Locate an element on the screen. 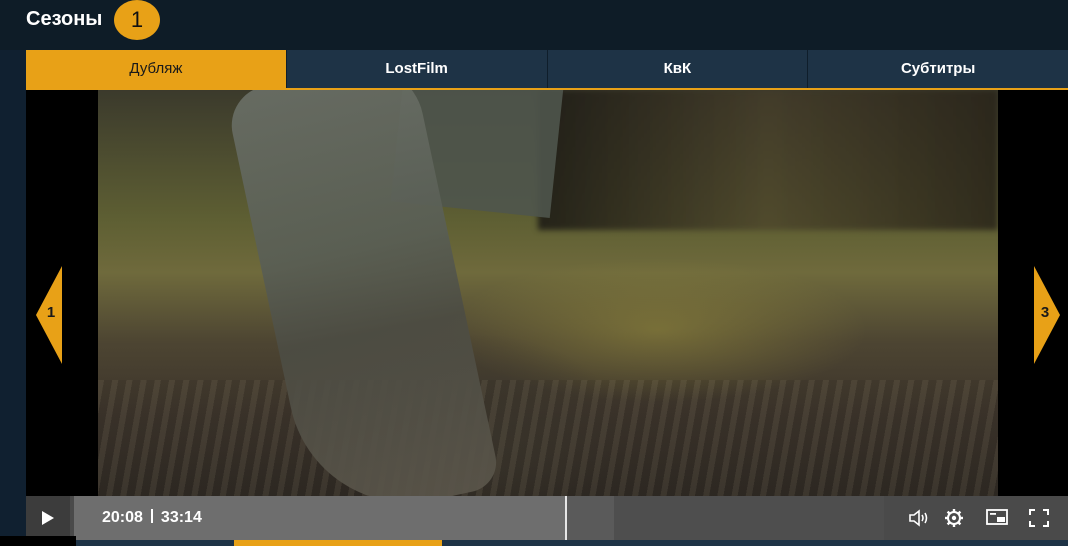  picture-in-picture-icon is located at coordinates (997, 517).